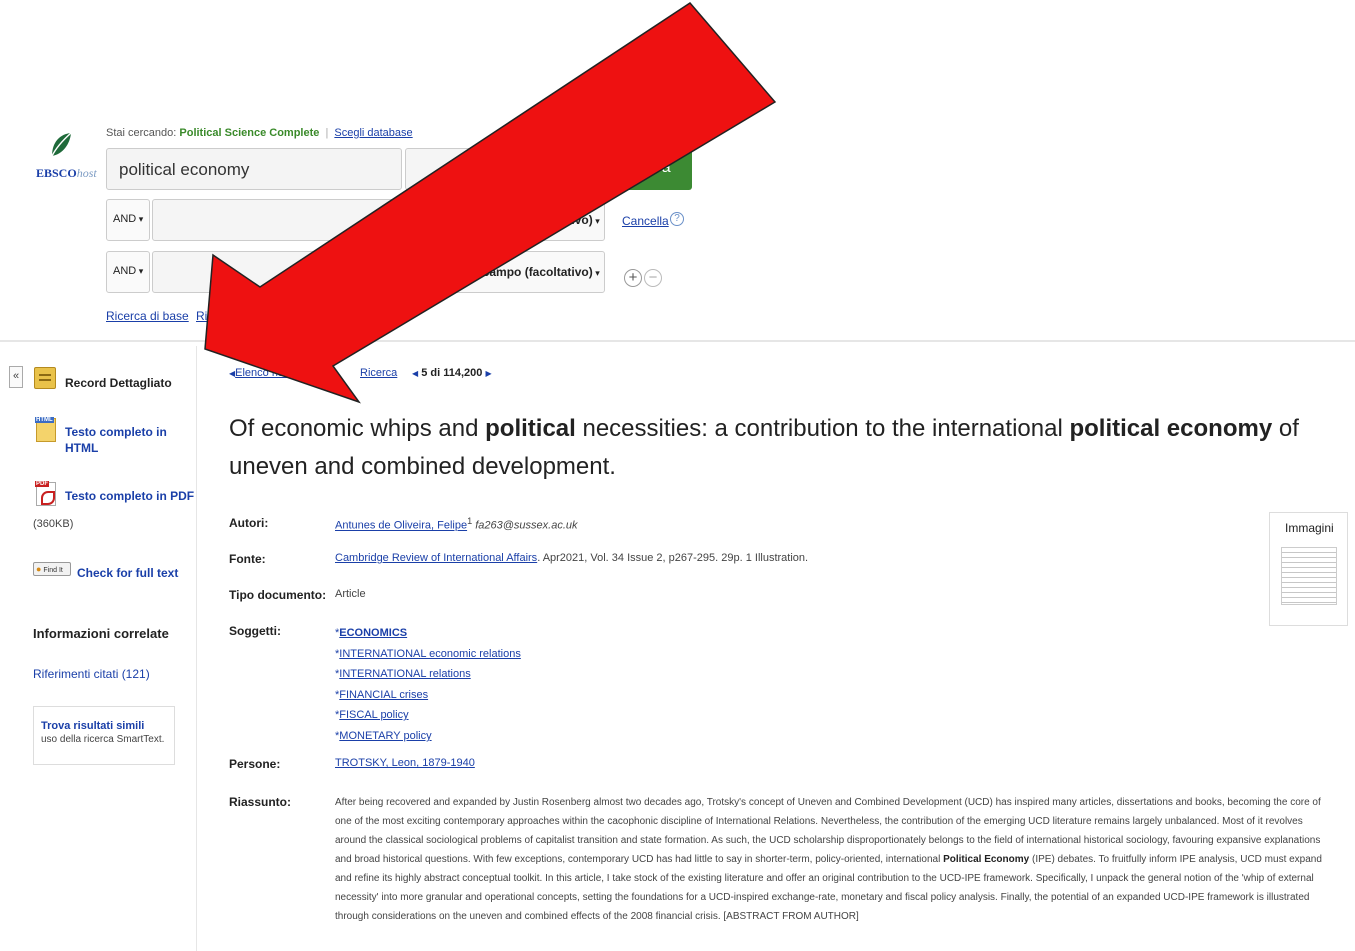  I want to click on field-select-2: Seleziona un campo (facoltativo), so click(505, 220).